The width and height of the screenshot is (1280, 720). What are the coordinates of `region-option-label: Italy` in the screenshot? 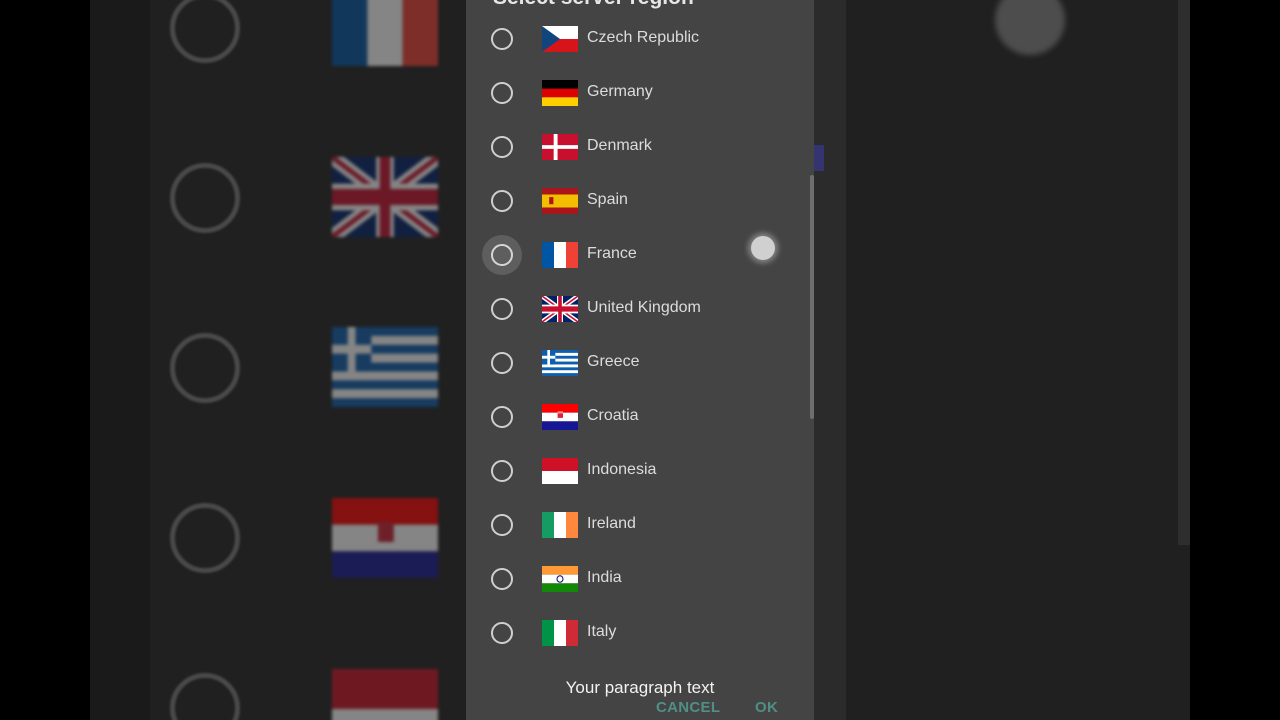 It's located at (602, 631).